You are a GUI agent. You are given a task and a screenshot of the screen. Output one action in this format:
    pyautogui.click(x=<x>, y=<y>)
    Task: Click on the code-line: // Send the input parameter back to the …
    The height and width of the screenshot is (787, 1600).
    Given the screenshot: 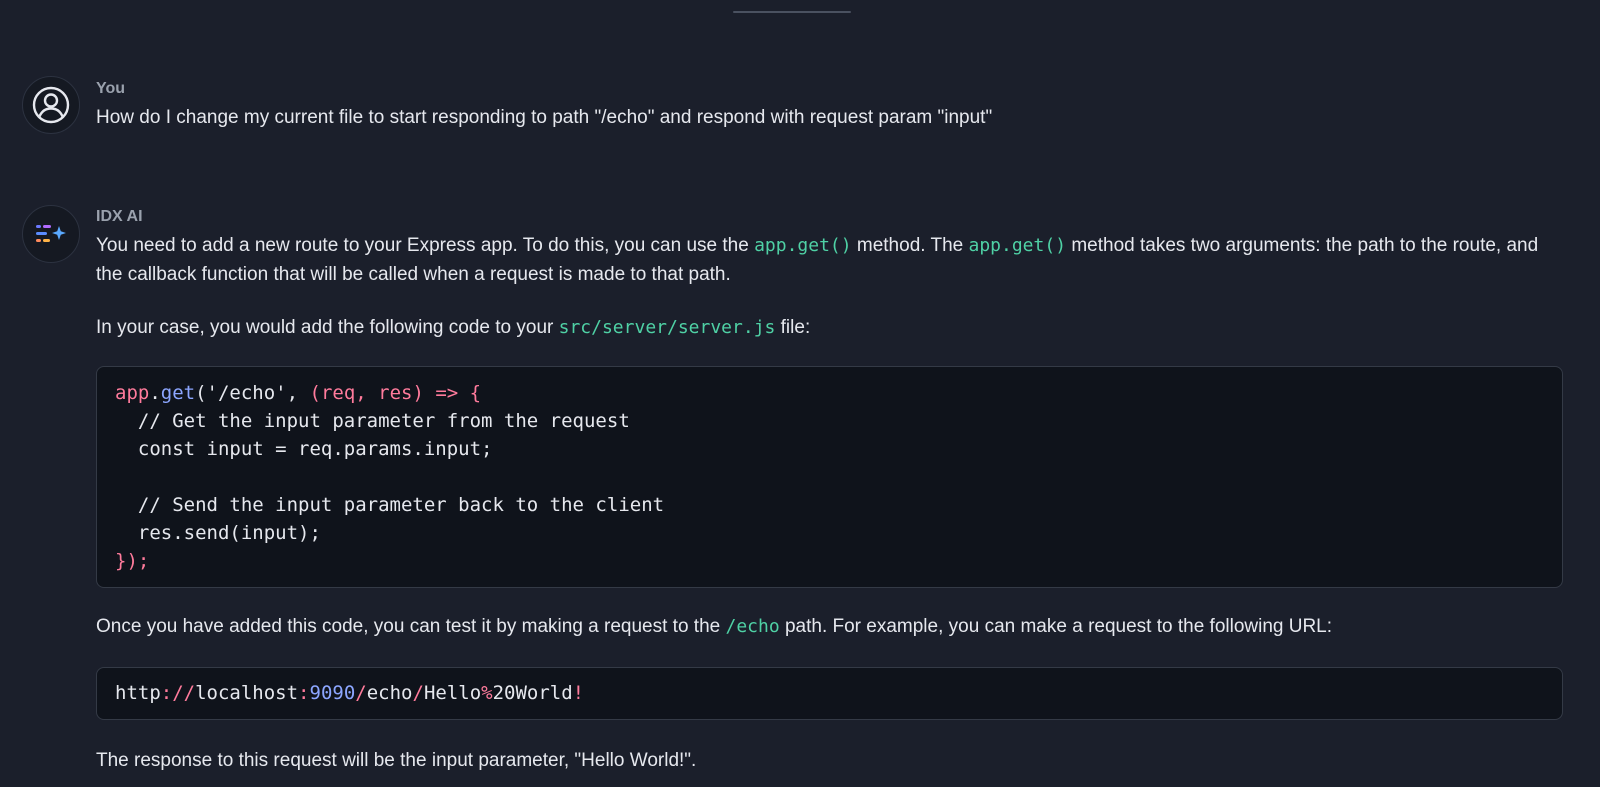 What is the action you would take?
    pyautogui.click(x=390, y=505)
    